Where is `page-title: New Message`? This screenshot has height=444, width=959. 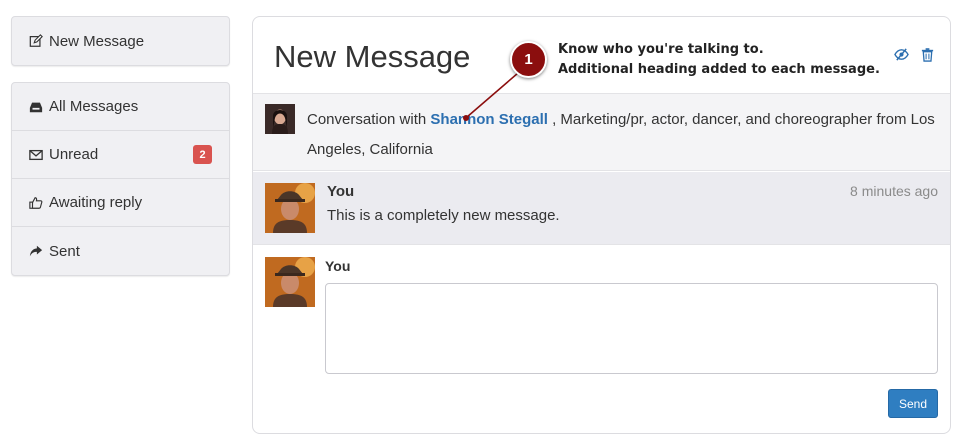
page-title: New Message is located at coordinates (372, 56).